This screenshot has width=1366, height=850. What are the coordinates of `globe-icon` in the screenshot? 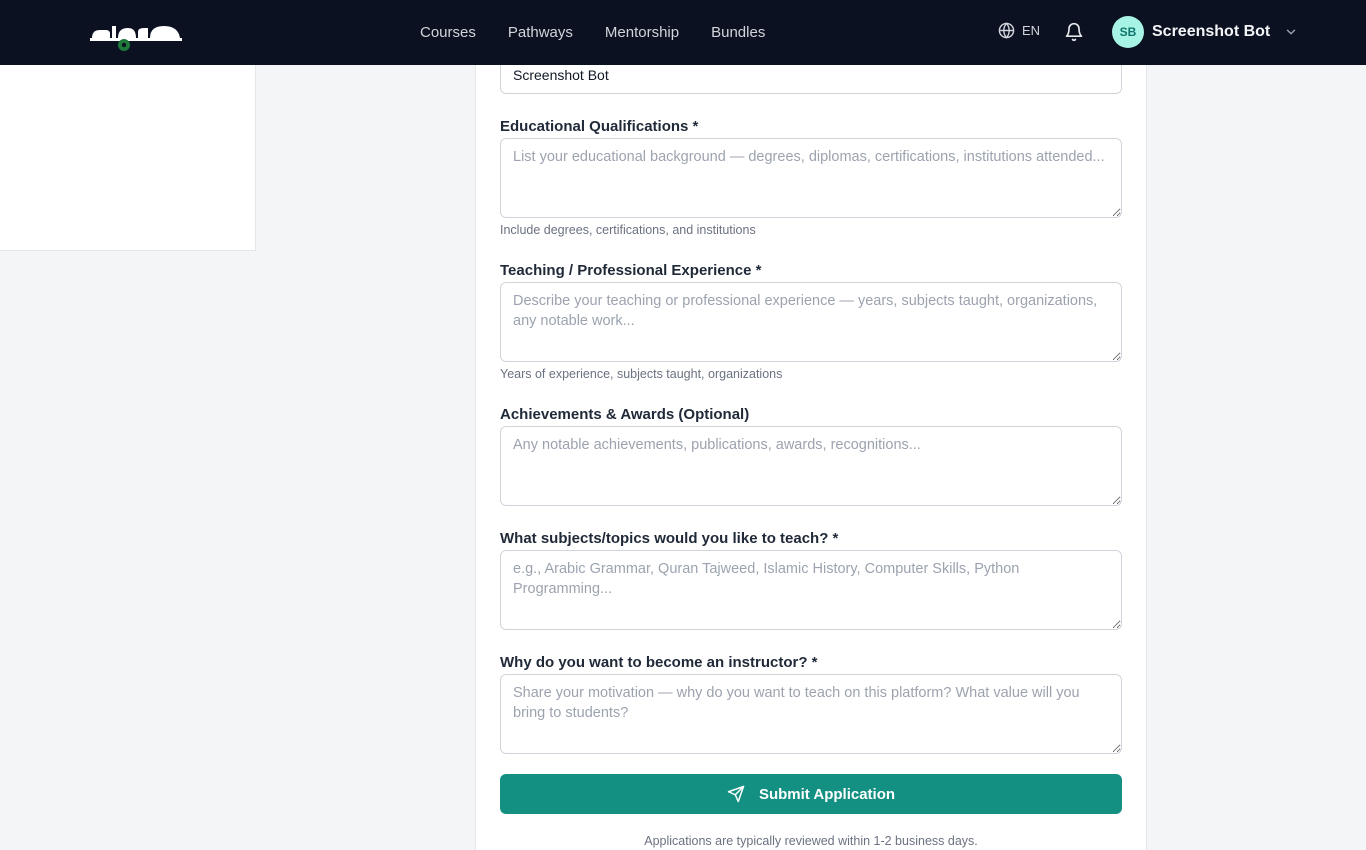 It's located at (1006, 30).